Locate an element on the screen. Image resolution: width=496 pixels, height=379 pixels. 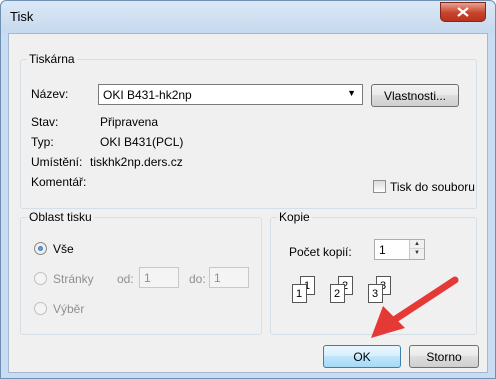
range-all-radio is located at coordinates (40, 248).